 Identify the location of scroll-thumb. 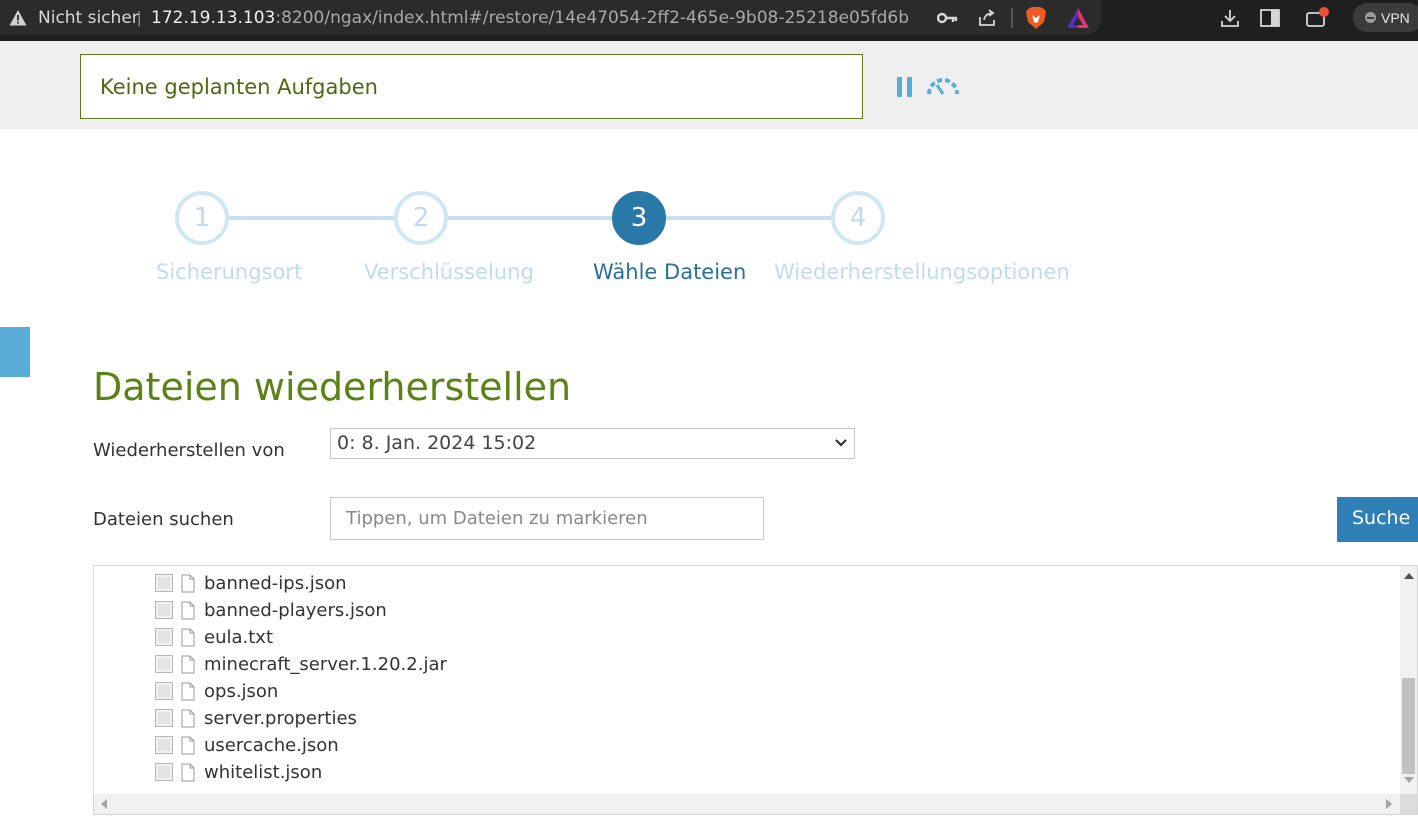
(1408, 726).